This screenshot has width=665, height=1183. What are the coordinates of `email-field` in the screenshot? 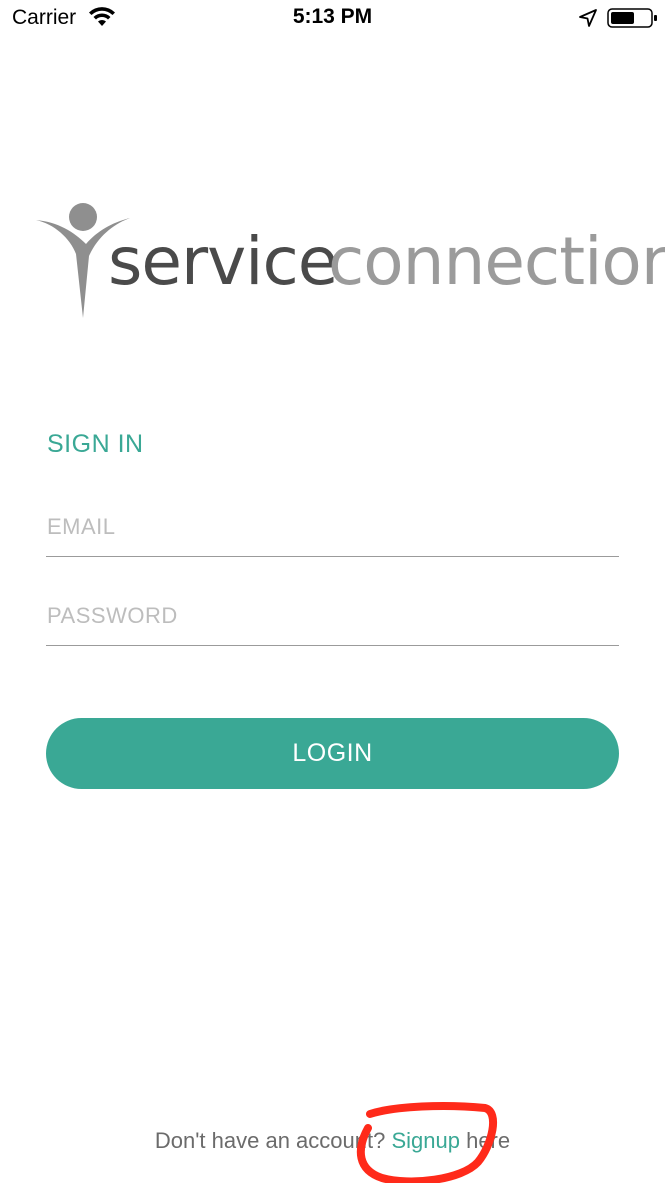 It's located at (332, 527).